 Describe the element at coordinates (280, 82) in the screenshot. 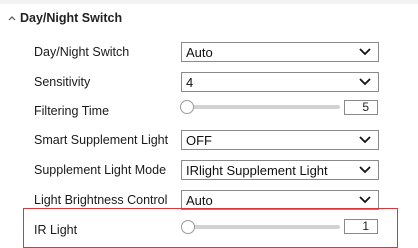

I see `sensitivity-select: 4` at that location.